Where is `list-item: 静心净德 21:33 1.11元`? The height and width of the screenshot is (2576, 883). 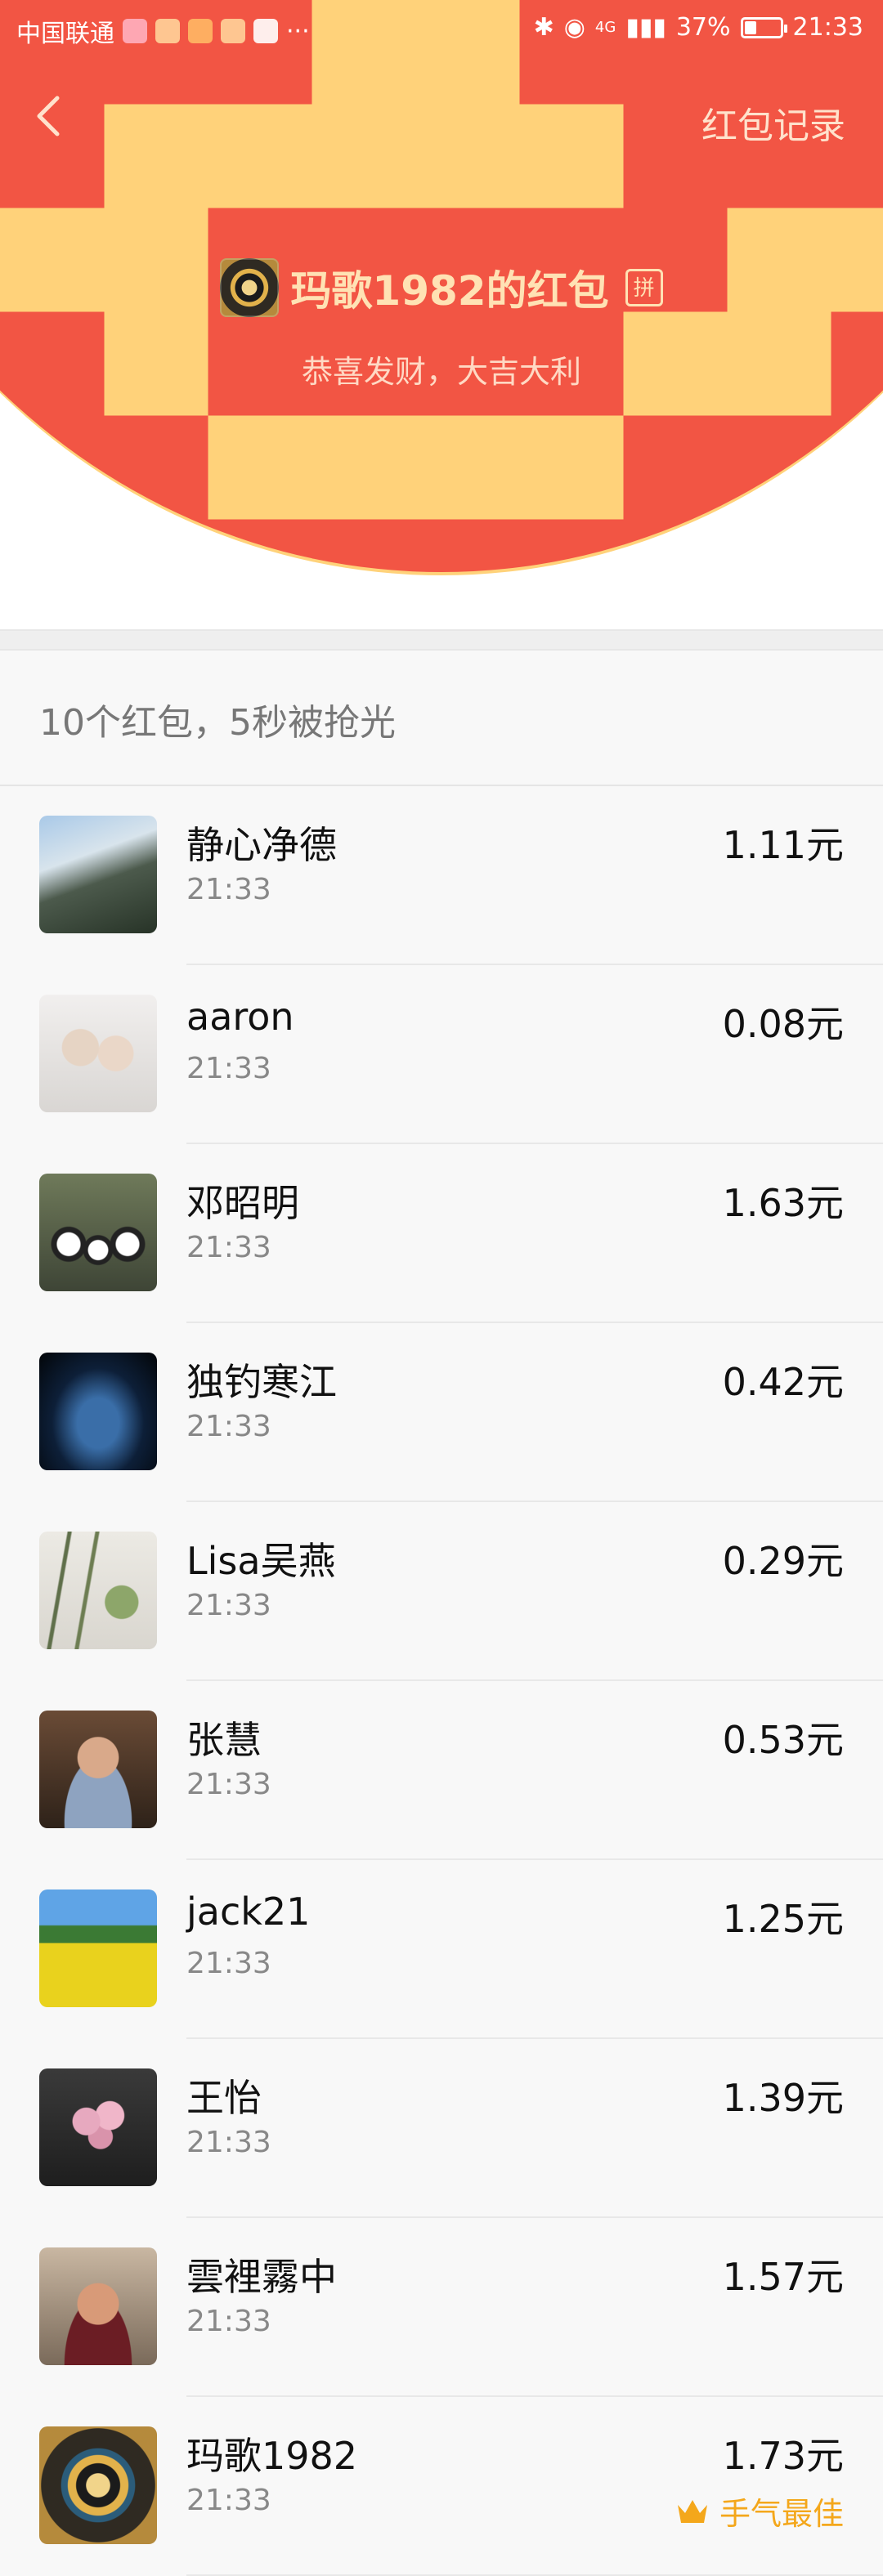
list-item: 静心净德 21:33 1.11元 is located at coordinates (461, 875).